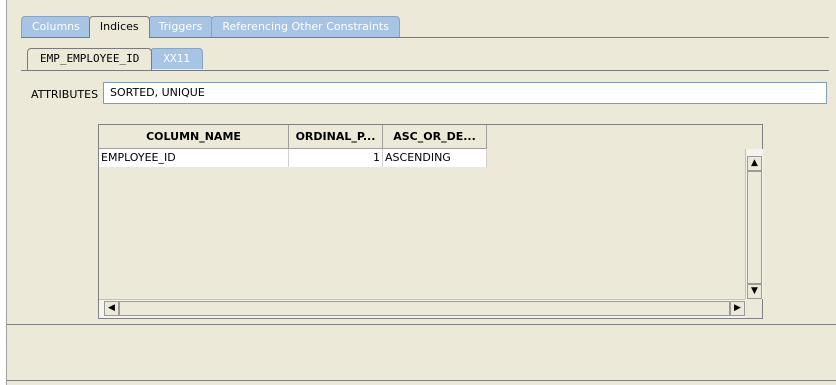 The image size is (836, 385). I want to click on scroll-right-button: ▶, so click(737, 308).